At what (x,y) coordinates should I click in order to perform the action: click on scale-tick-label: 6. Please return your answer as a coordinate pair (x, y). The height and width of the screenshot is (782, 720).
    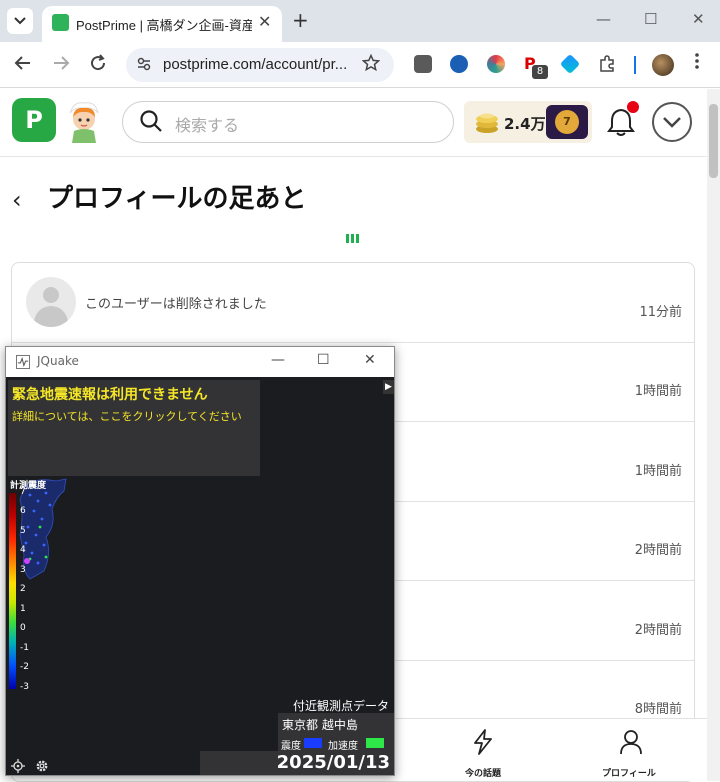
    Looking at the image, I should click on (23, 511).